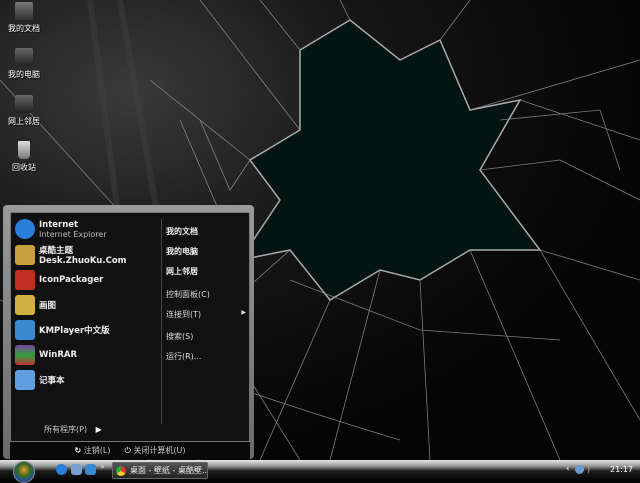 This screenshot has width=640, height=483. Describe the element at coordinates (24, 11) in the screenshot. I see `my-documents-icon` at that location.